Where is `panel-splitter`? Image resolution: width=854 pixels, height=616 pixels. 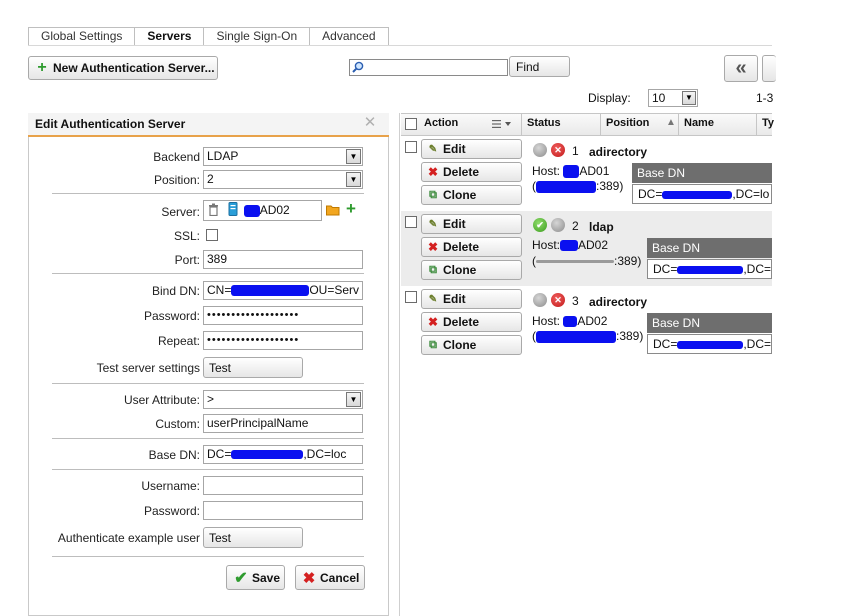 panel-splitter is located at coordinates (399, 364).